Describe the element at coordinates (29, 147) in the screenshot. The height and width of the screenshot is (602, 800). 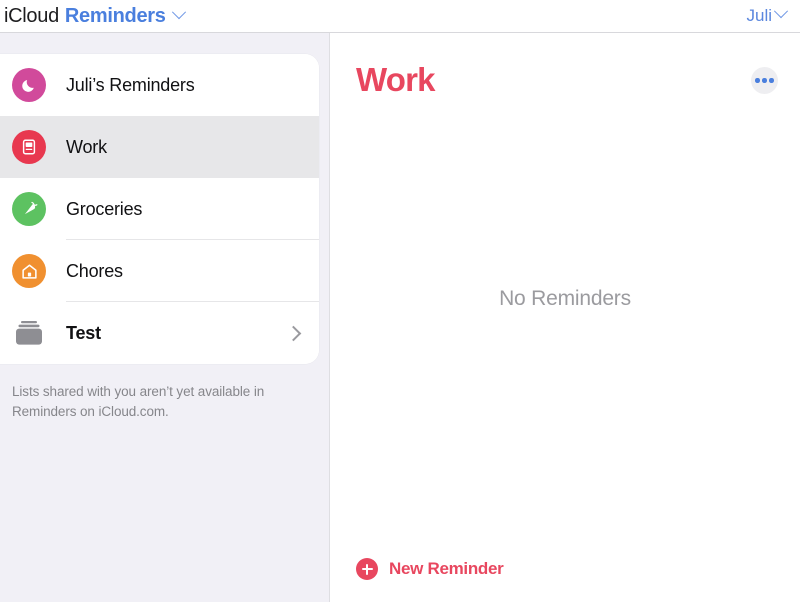
I see `computer-icon` at that location.